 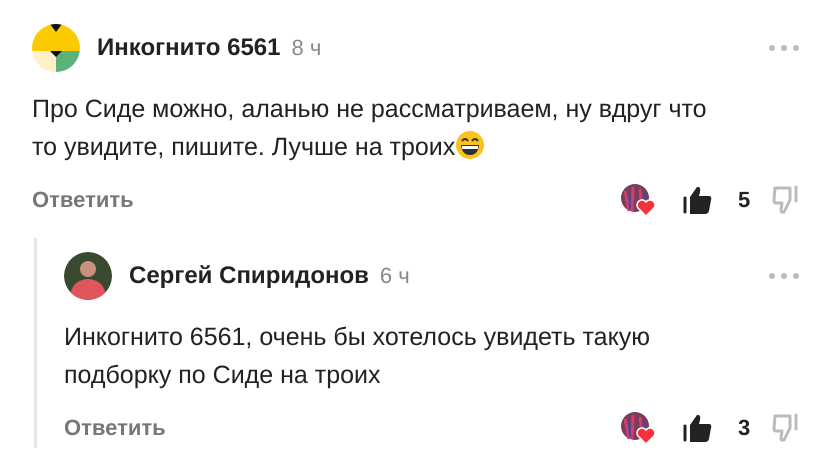 What do you see at coordinates (249, 276) in the screenshot?
I see `author-name: Сергей Спиридонов` at bounding box center [249, 276].